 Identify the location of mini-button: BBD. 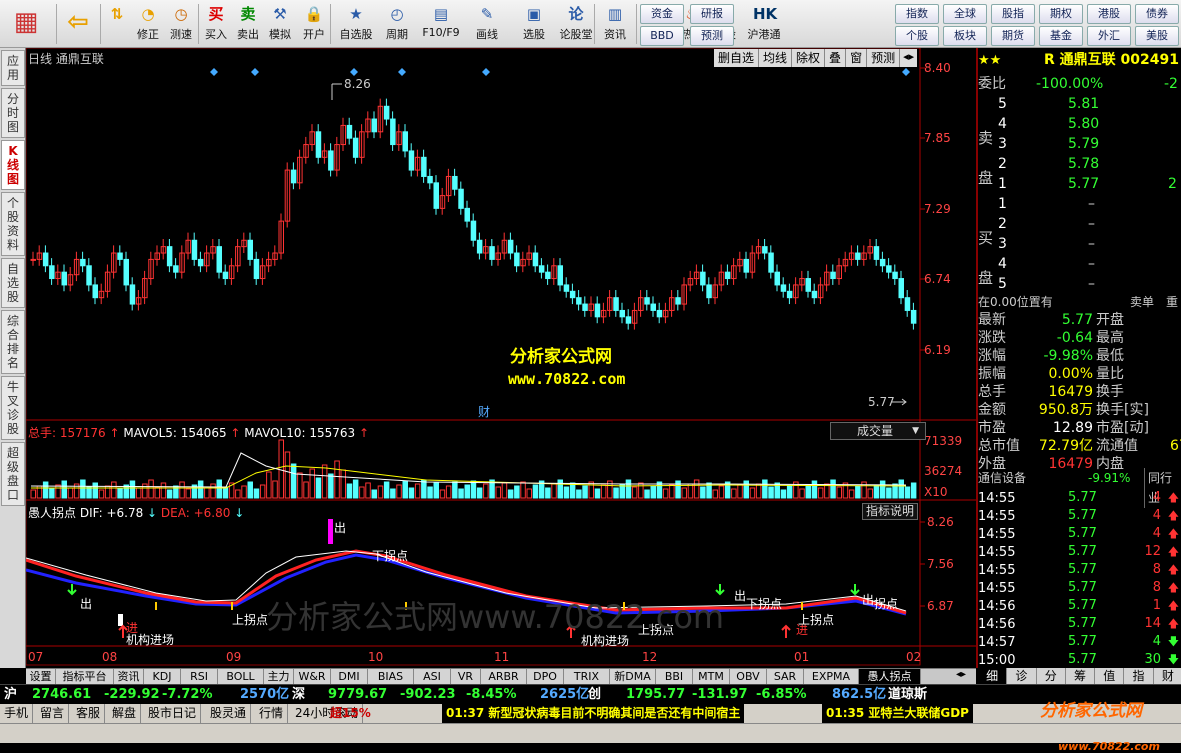
(662, 36).